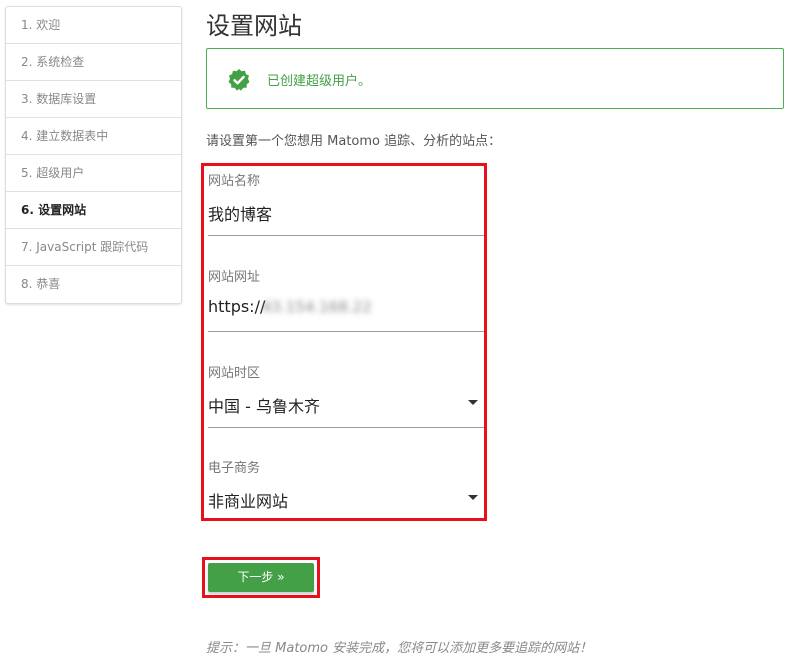  Describe the element at coordinates (317, 307) in the screenshot. I see `site-url-blurred-host: 43.154.168.22` at that location.